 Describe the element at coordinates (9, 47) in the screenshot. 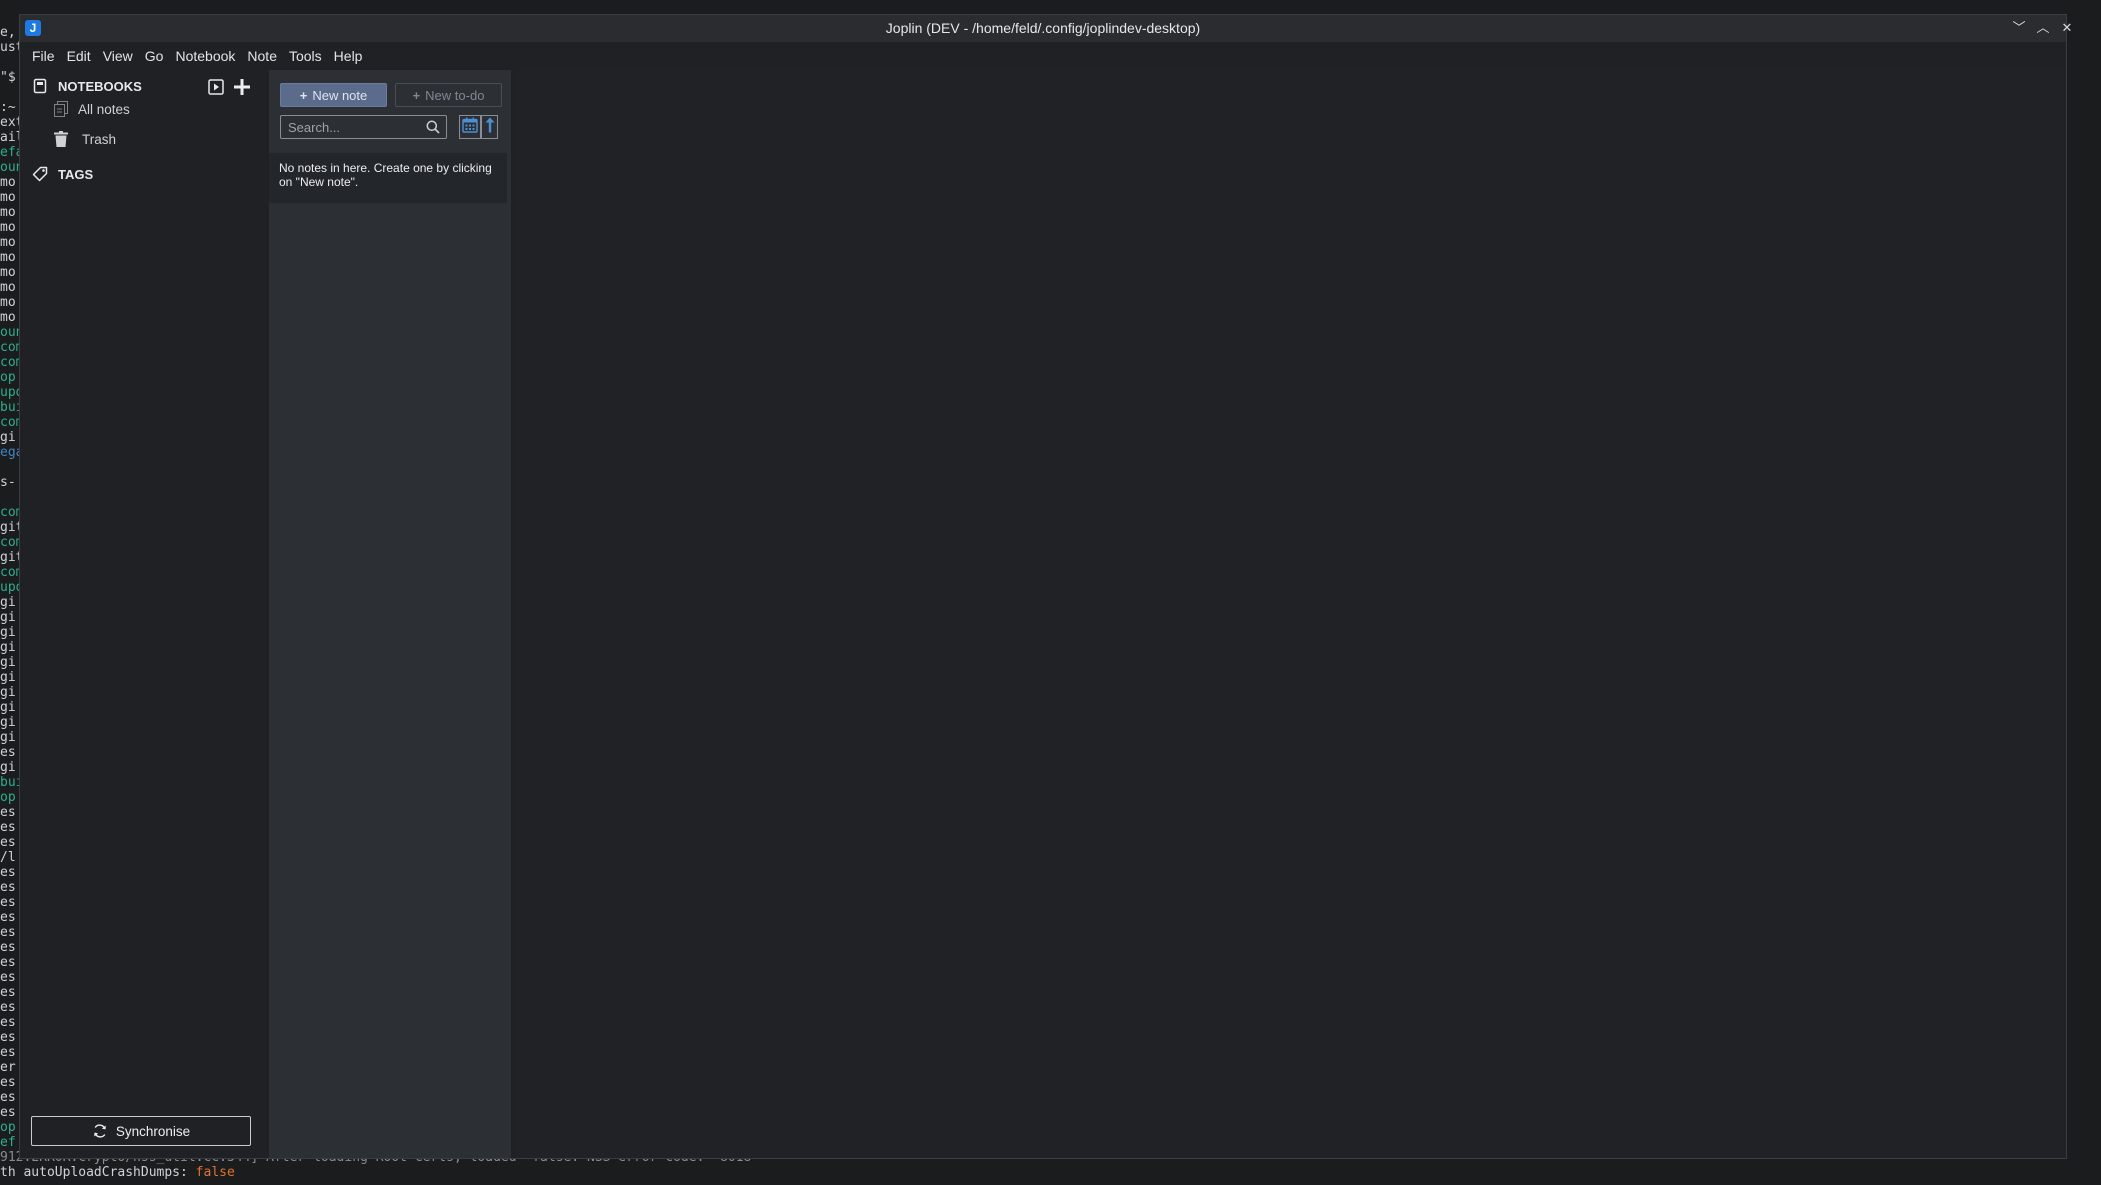

I see `terminal-line: ust` at that location.